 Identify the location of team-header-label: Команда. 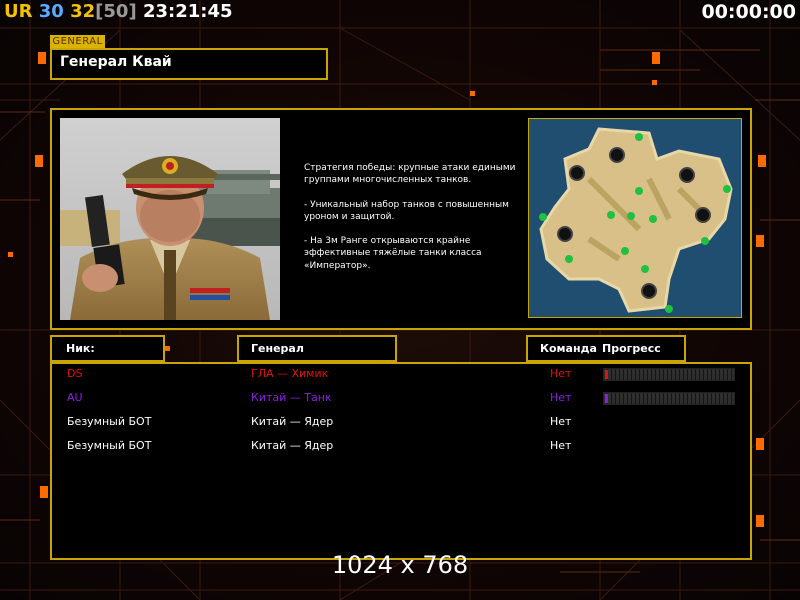
(568, 348).